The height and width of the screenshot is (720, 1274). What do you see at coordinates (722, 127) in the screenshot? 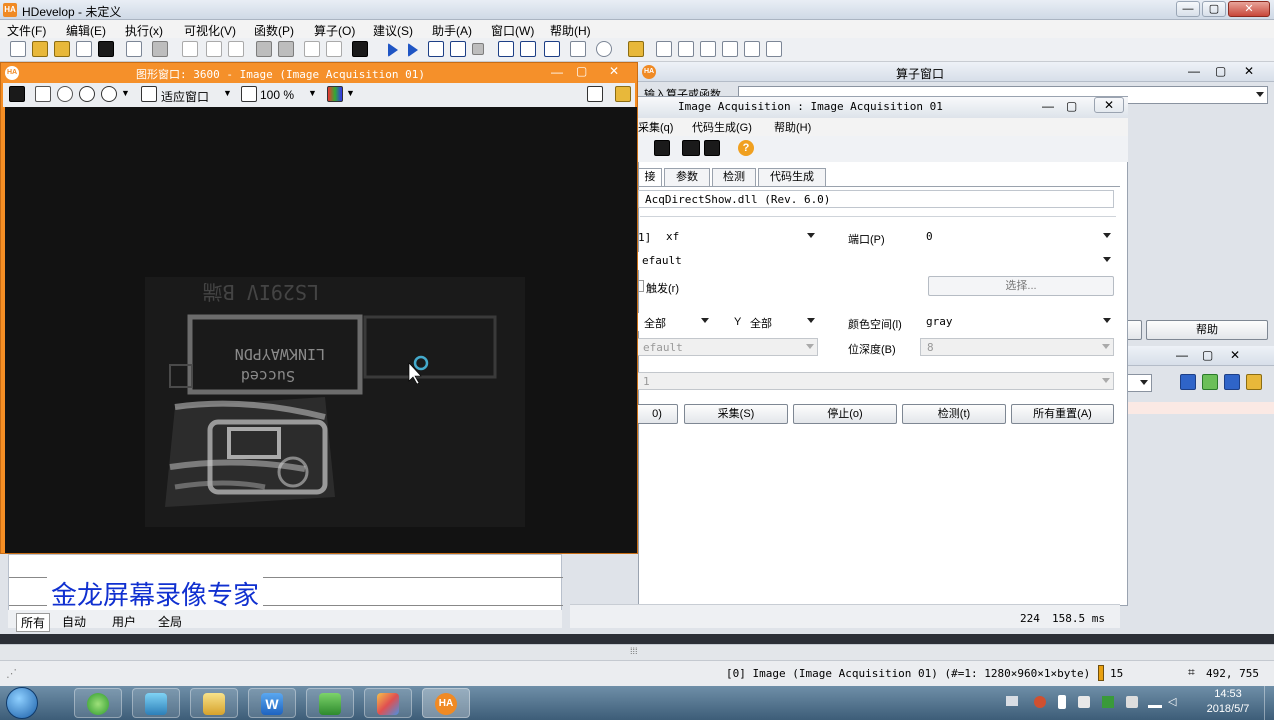
I see `acq-menu-codegen: 代码生成(G)` at bounding box center [722, 127].